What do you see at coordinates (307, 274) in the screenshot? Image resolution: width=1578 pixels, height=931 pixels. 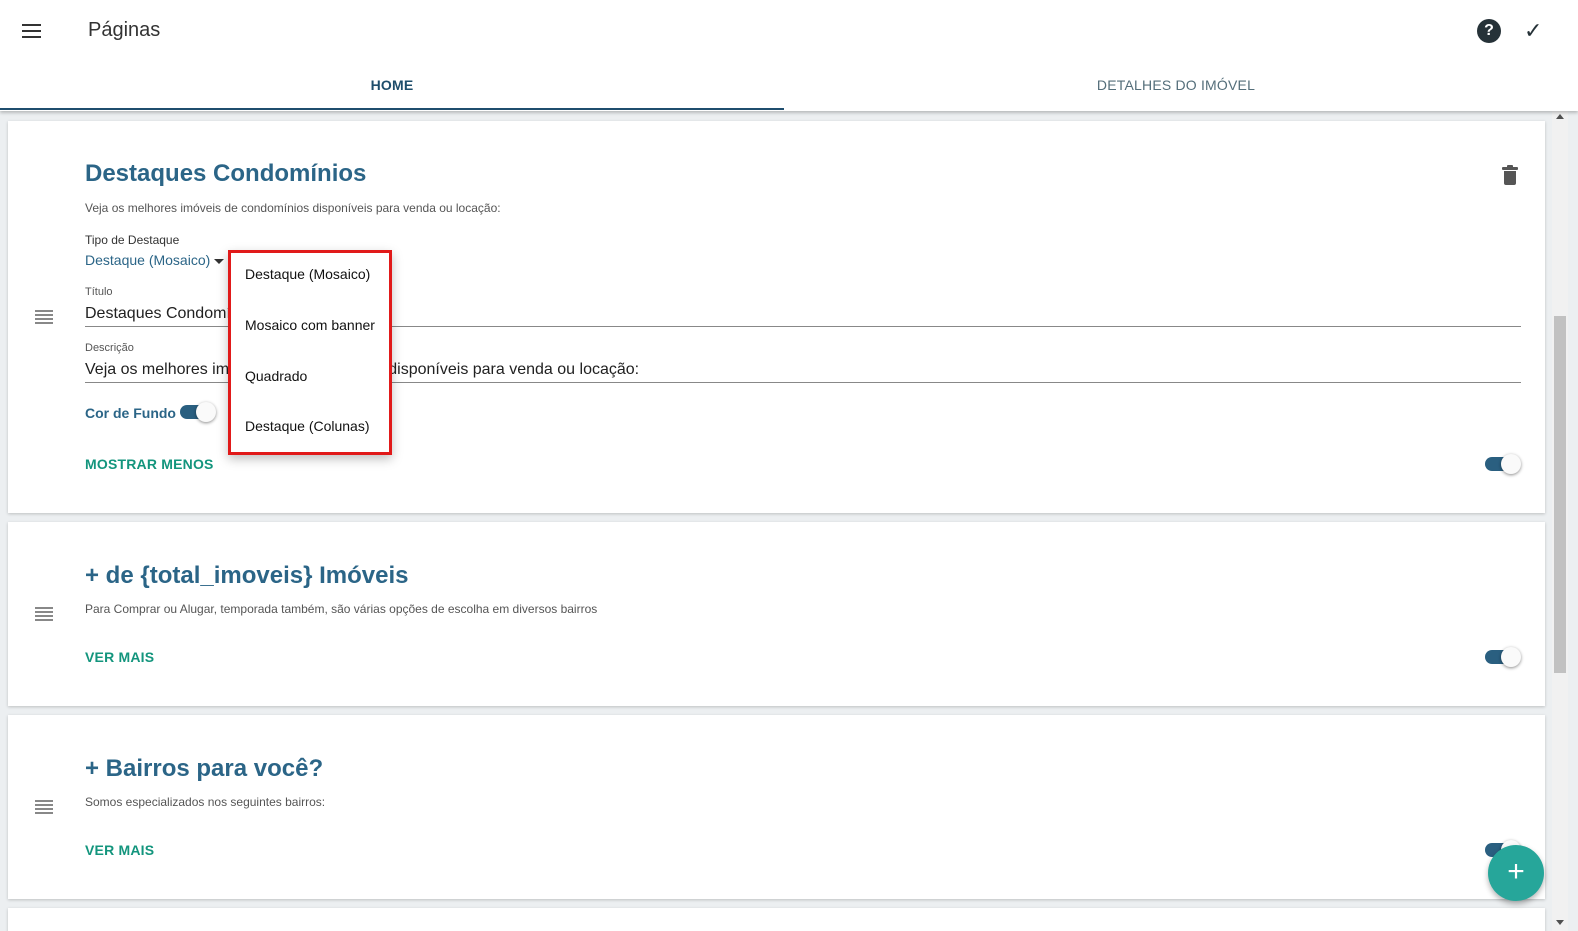 I see `dropdown-option: Destaque (Mosaico)` at bounding box center [307, 274].